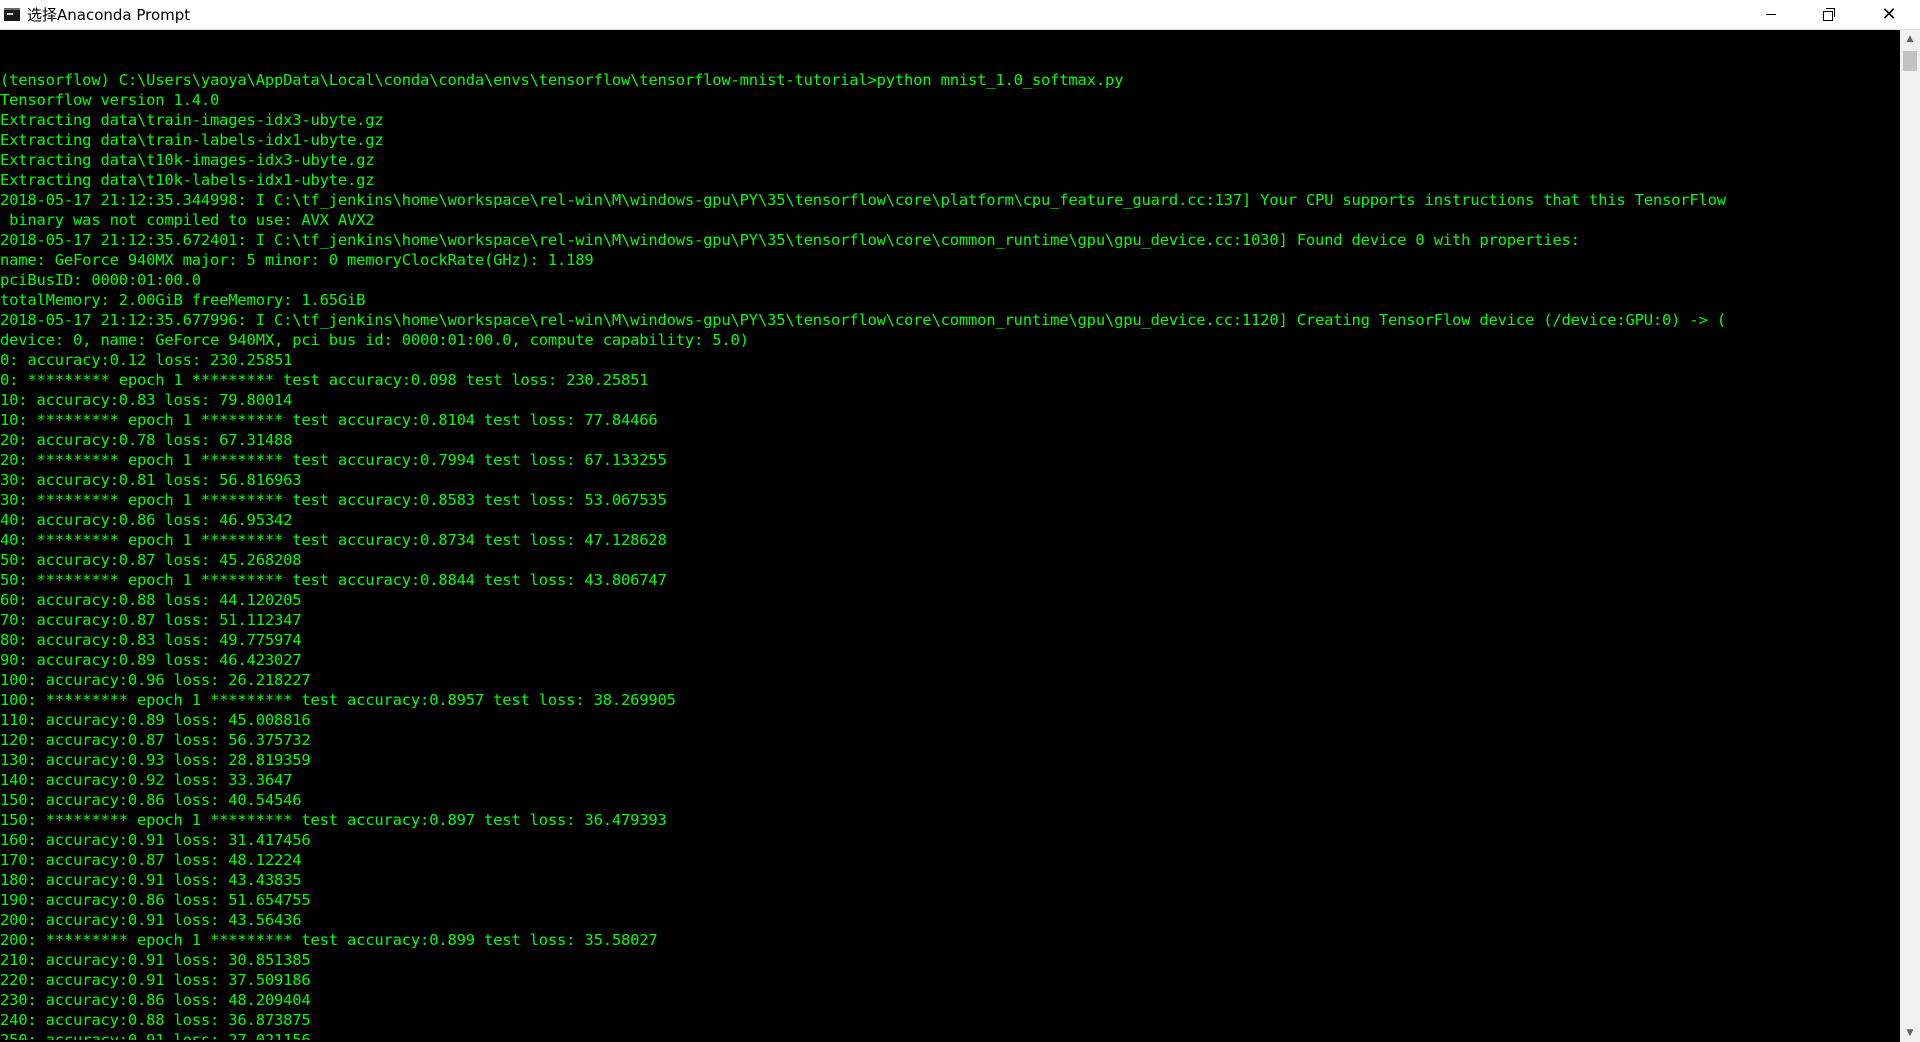  What do you see at coordinates (155, 900) in the screenshot?
I see `console-line: 190: accuracy:0.86 loss: 51.654755` at bounding box center [155, 900].